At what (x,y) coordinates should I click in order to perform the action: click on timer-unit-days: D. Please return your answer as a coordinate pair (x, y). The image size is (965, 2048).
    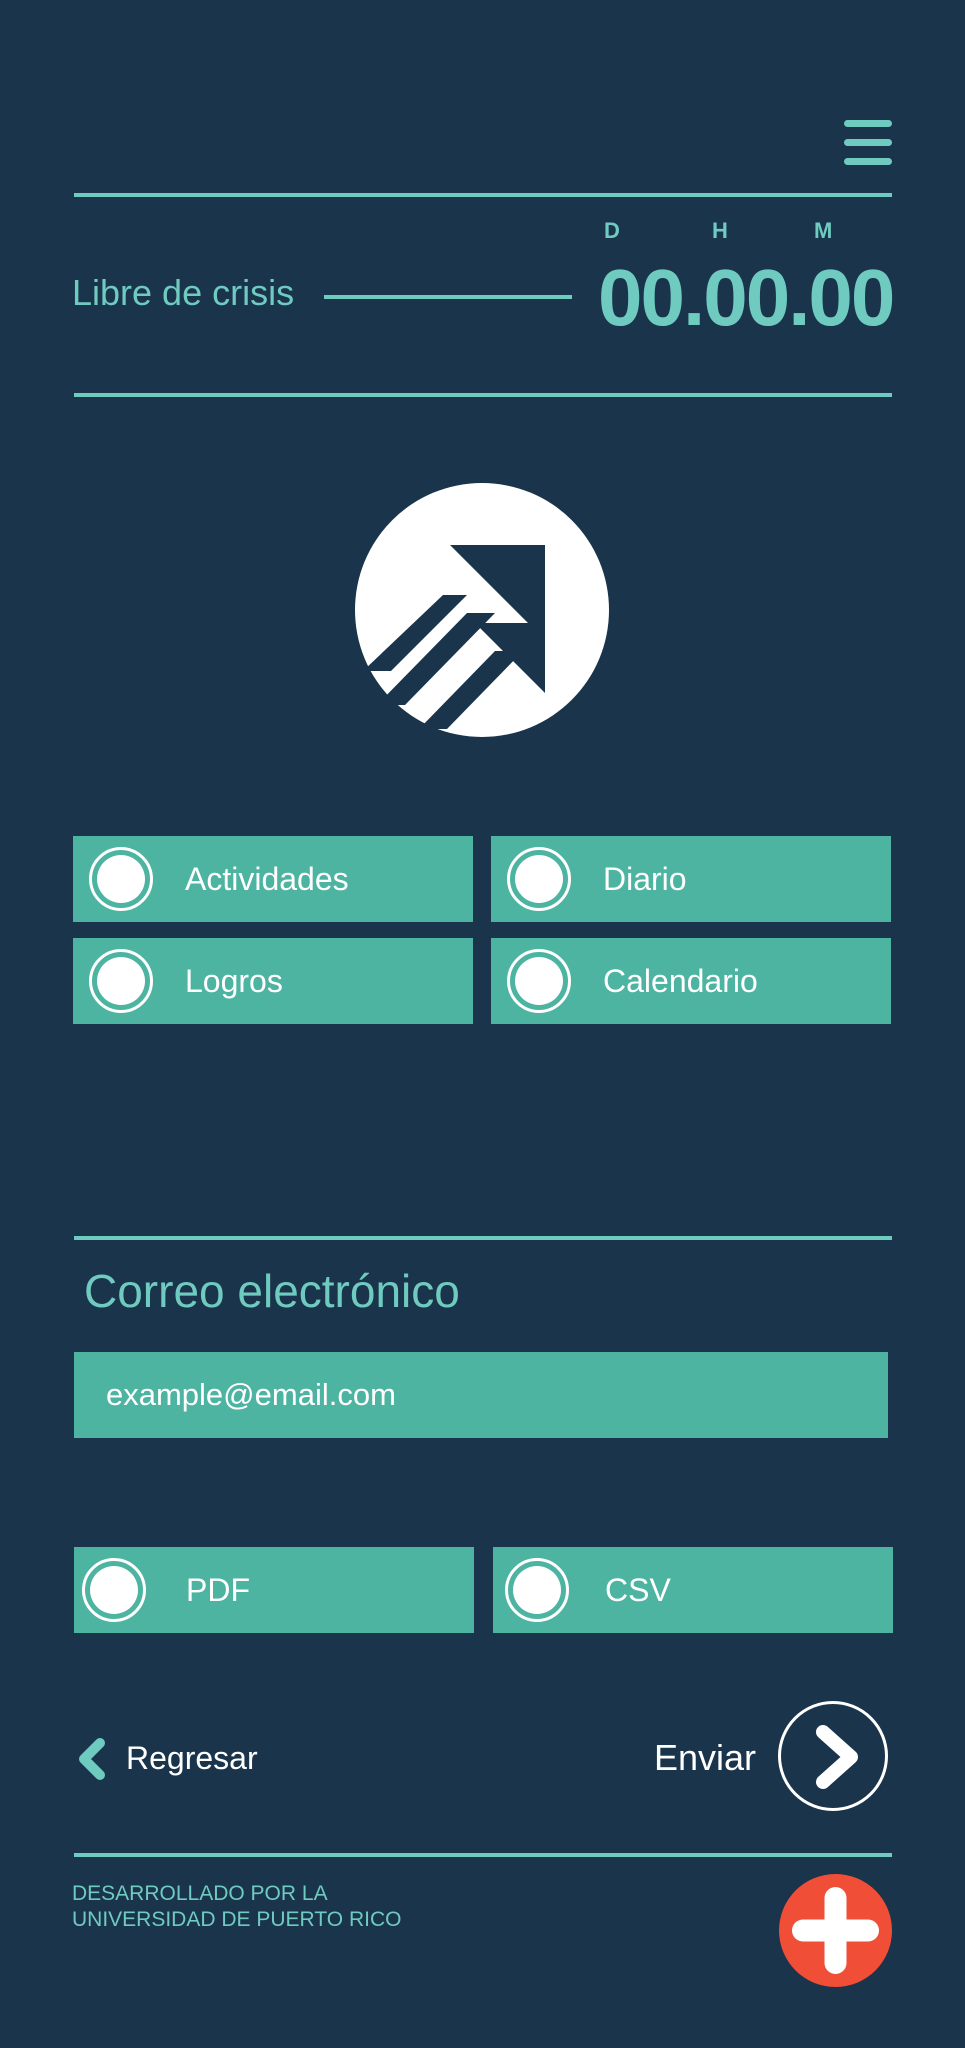
    Looking at the image, I should click on (612, 230).